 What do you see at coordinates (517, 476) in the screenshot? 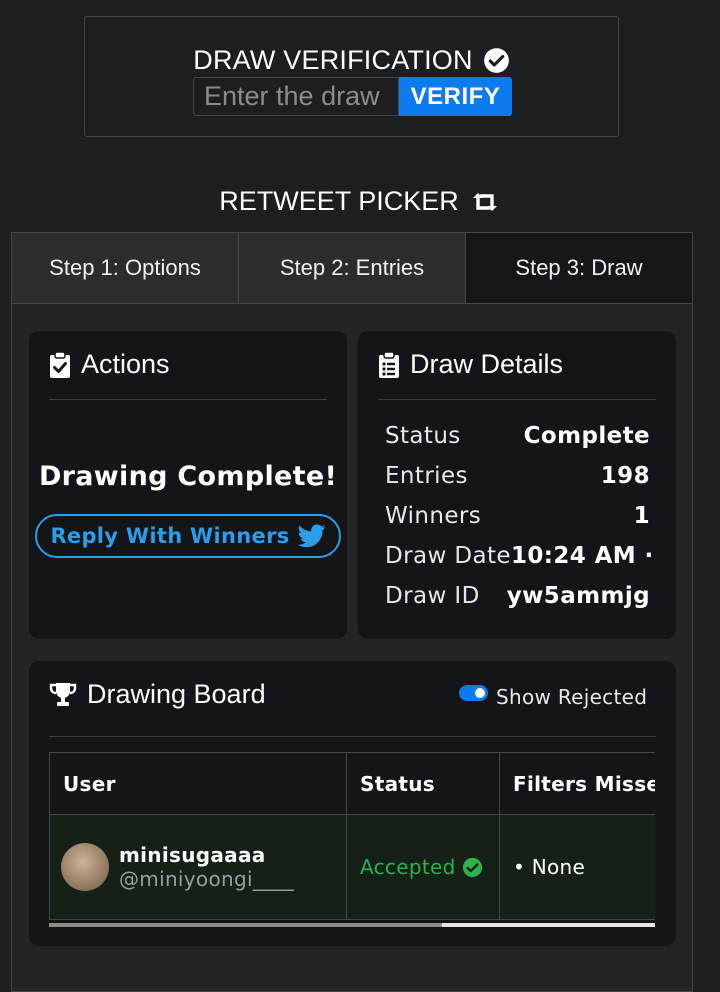
I see `detail-row-entries: Entries 198` at bounding box center [517, 476].